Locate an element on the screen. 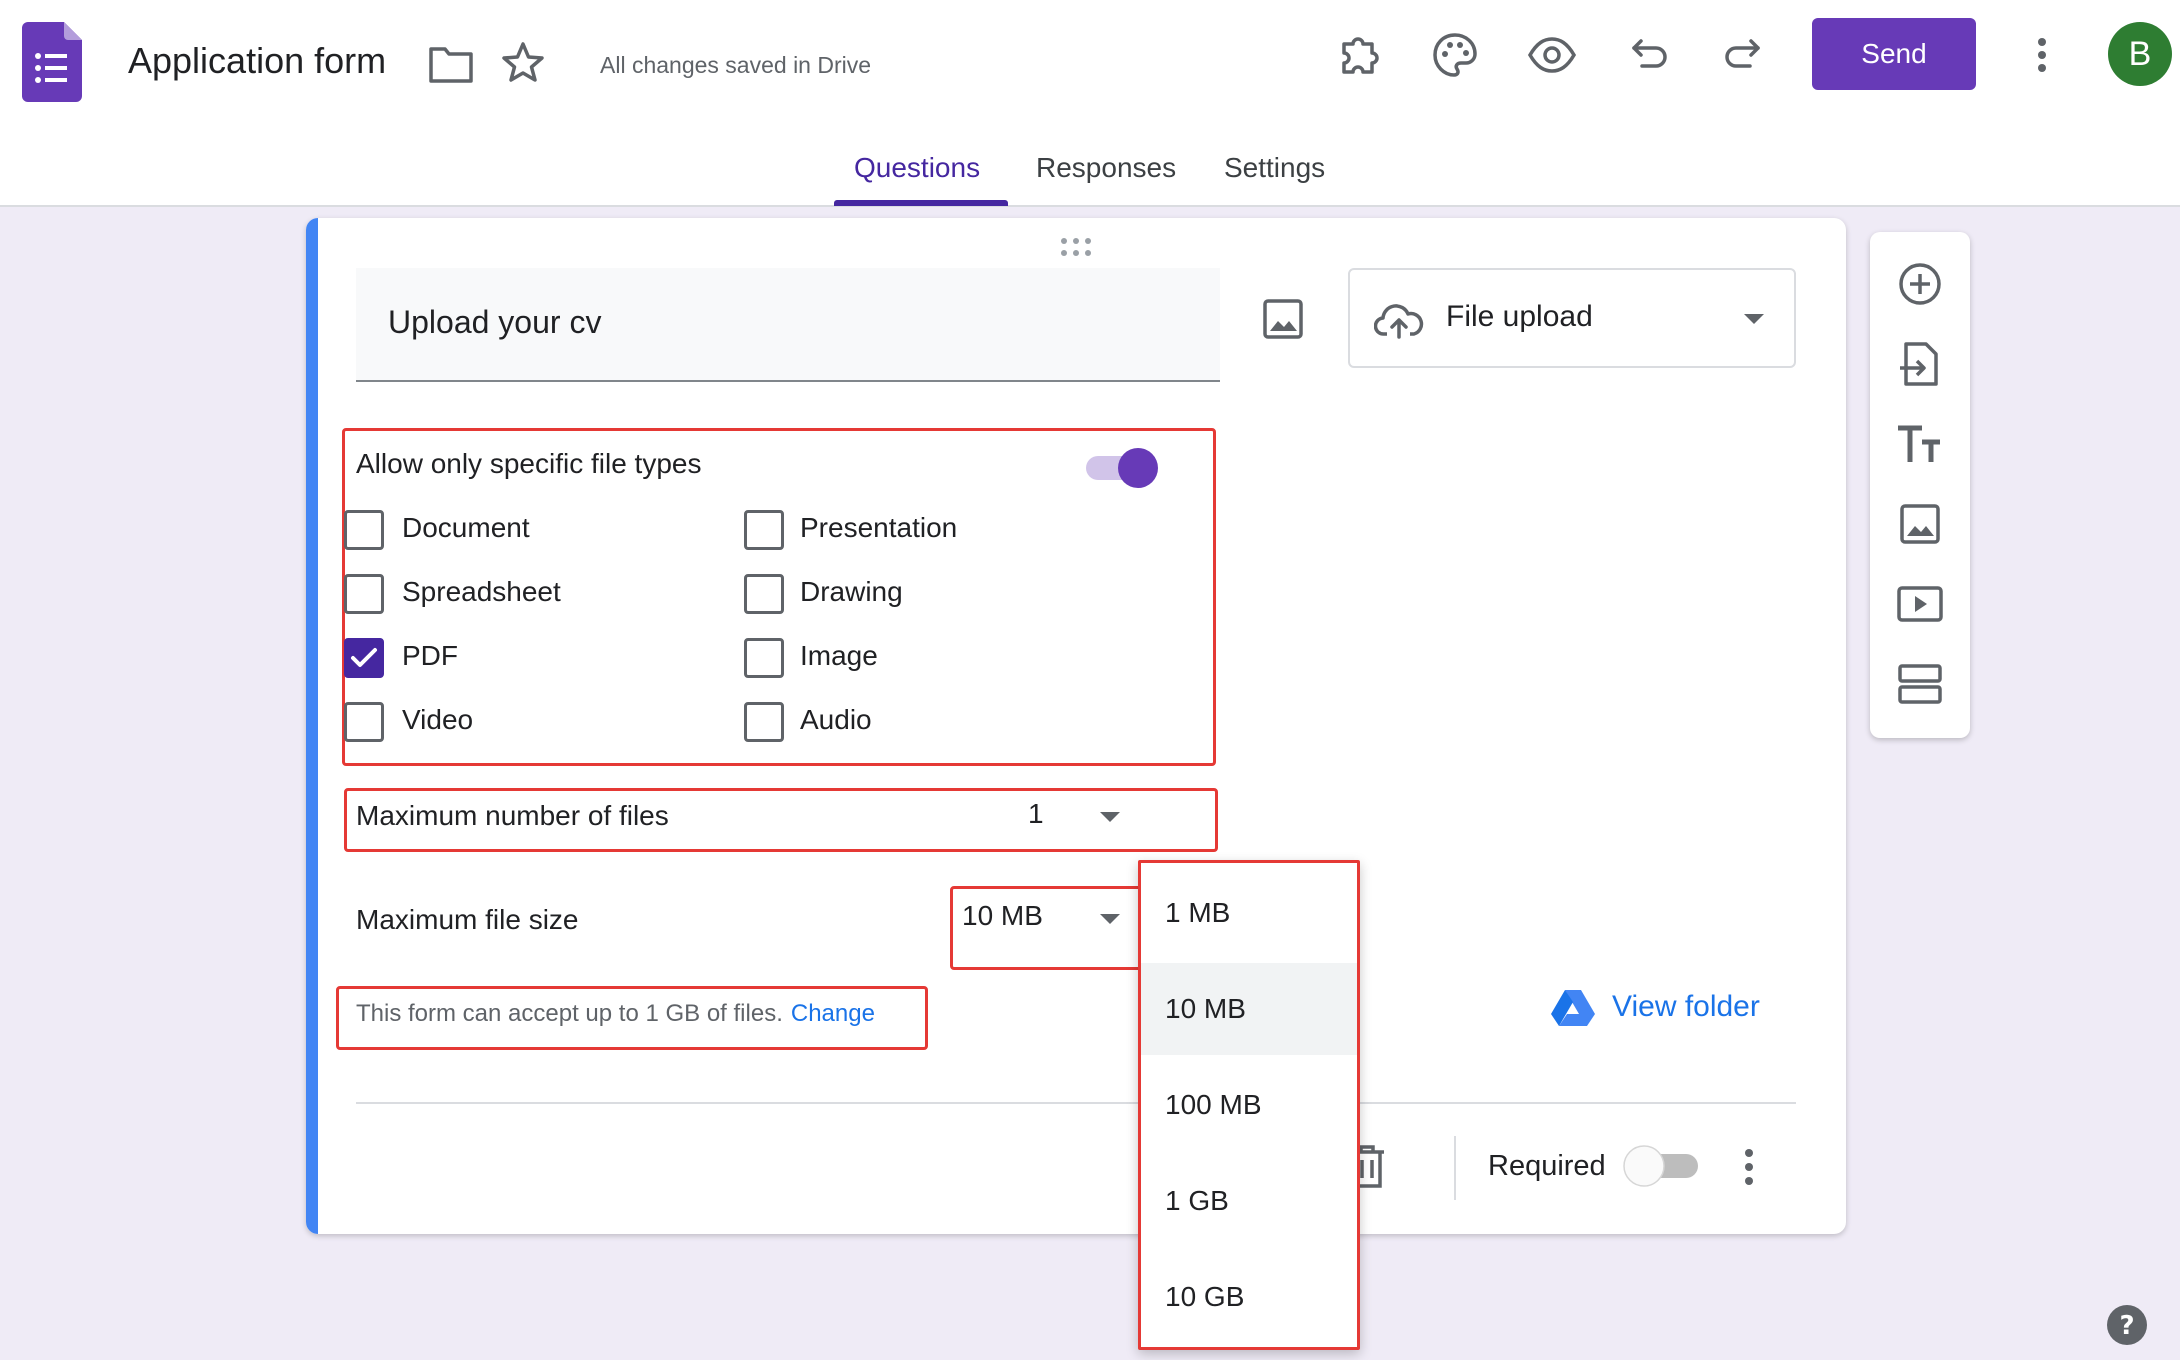 Image resolution: width=2180 pixels, height=1360 pixels. checkbox-label-spreadsheet: Spreadsheet is located at coordinates (481, 591).